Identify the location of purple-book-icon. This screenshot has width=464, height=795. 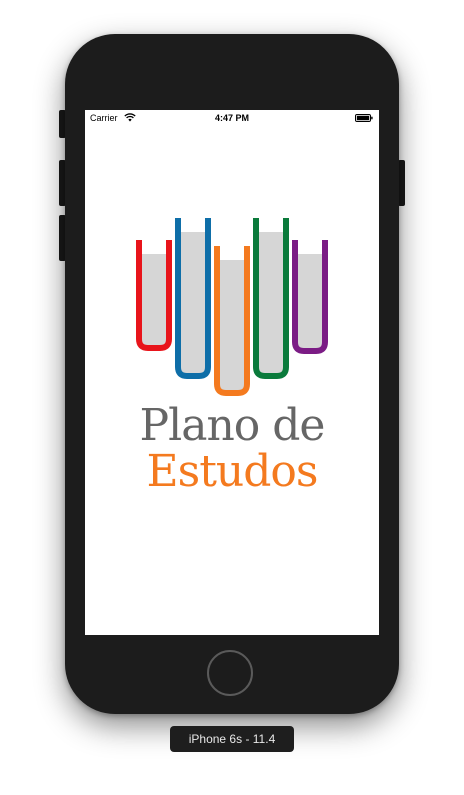
(310, 297).